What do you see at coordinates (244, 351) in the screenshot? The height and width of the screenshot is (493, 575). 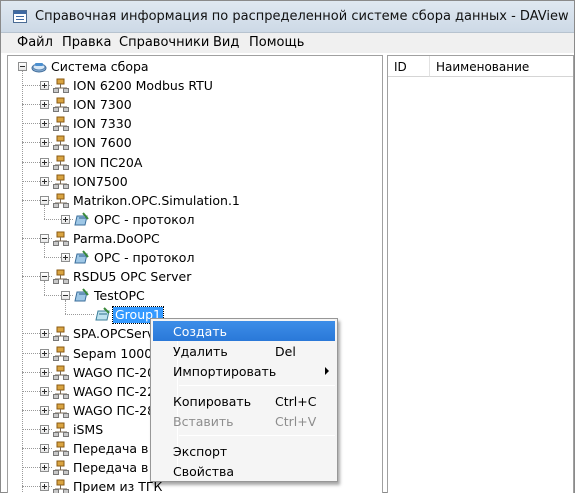 I see `context-menu-item: Удалить Del` at bounding box center [244, 351].